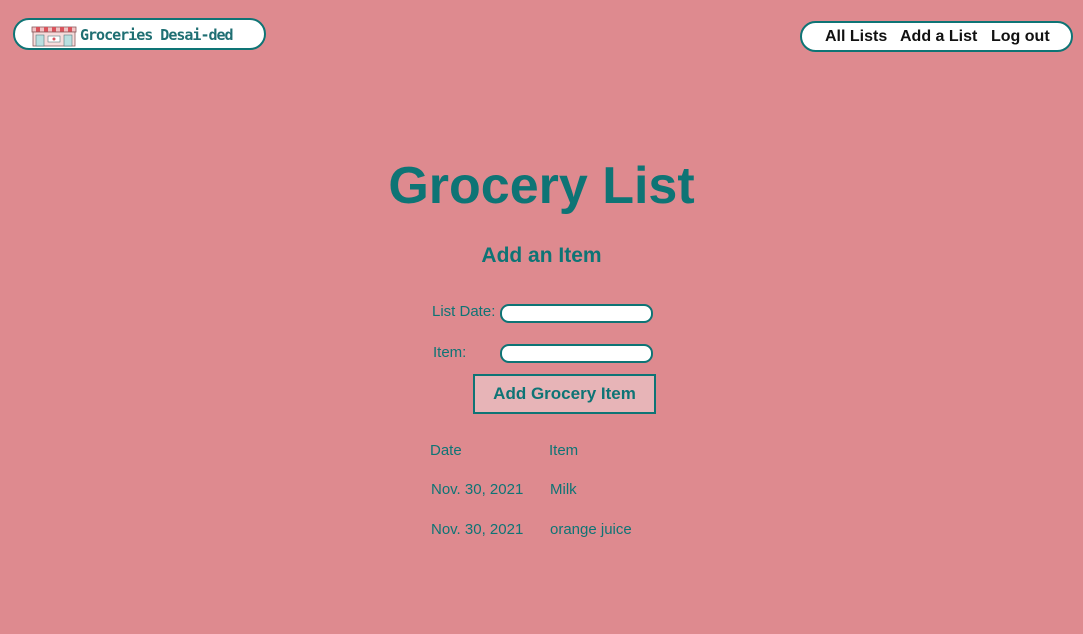 The width and height of the screenshot is (1083, 634). What do you see at coordinates (856, 37) in the screenshot?
I see `nav-all-lists: All Lists` at bounding box center [856, 37].